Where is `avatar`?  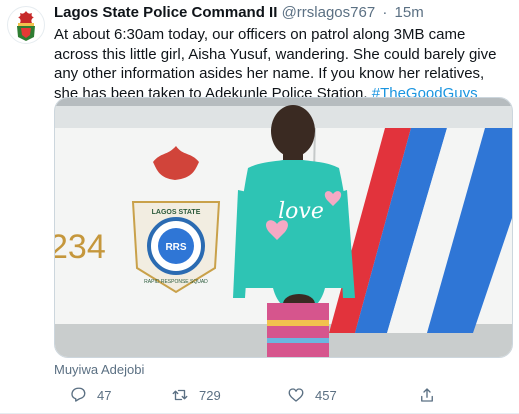 avatar is located at coordinates (26, 25).